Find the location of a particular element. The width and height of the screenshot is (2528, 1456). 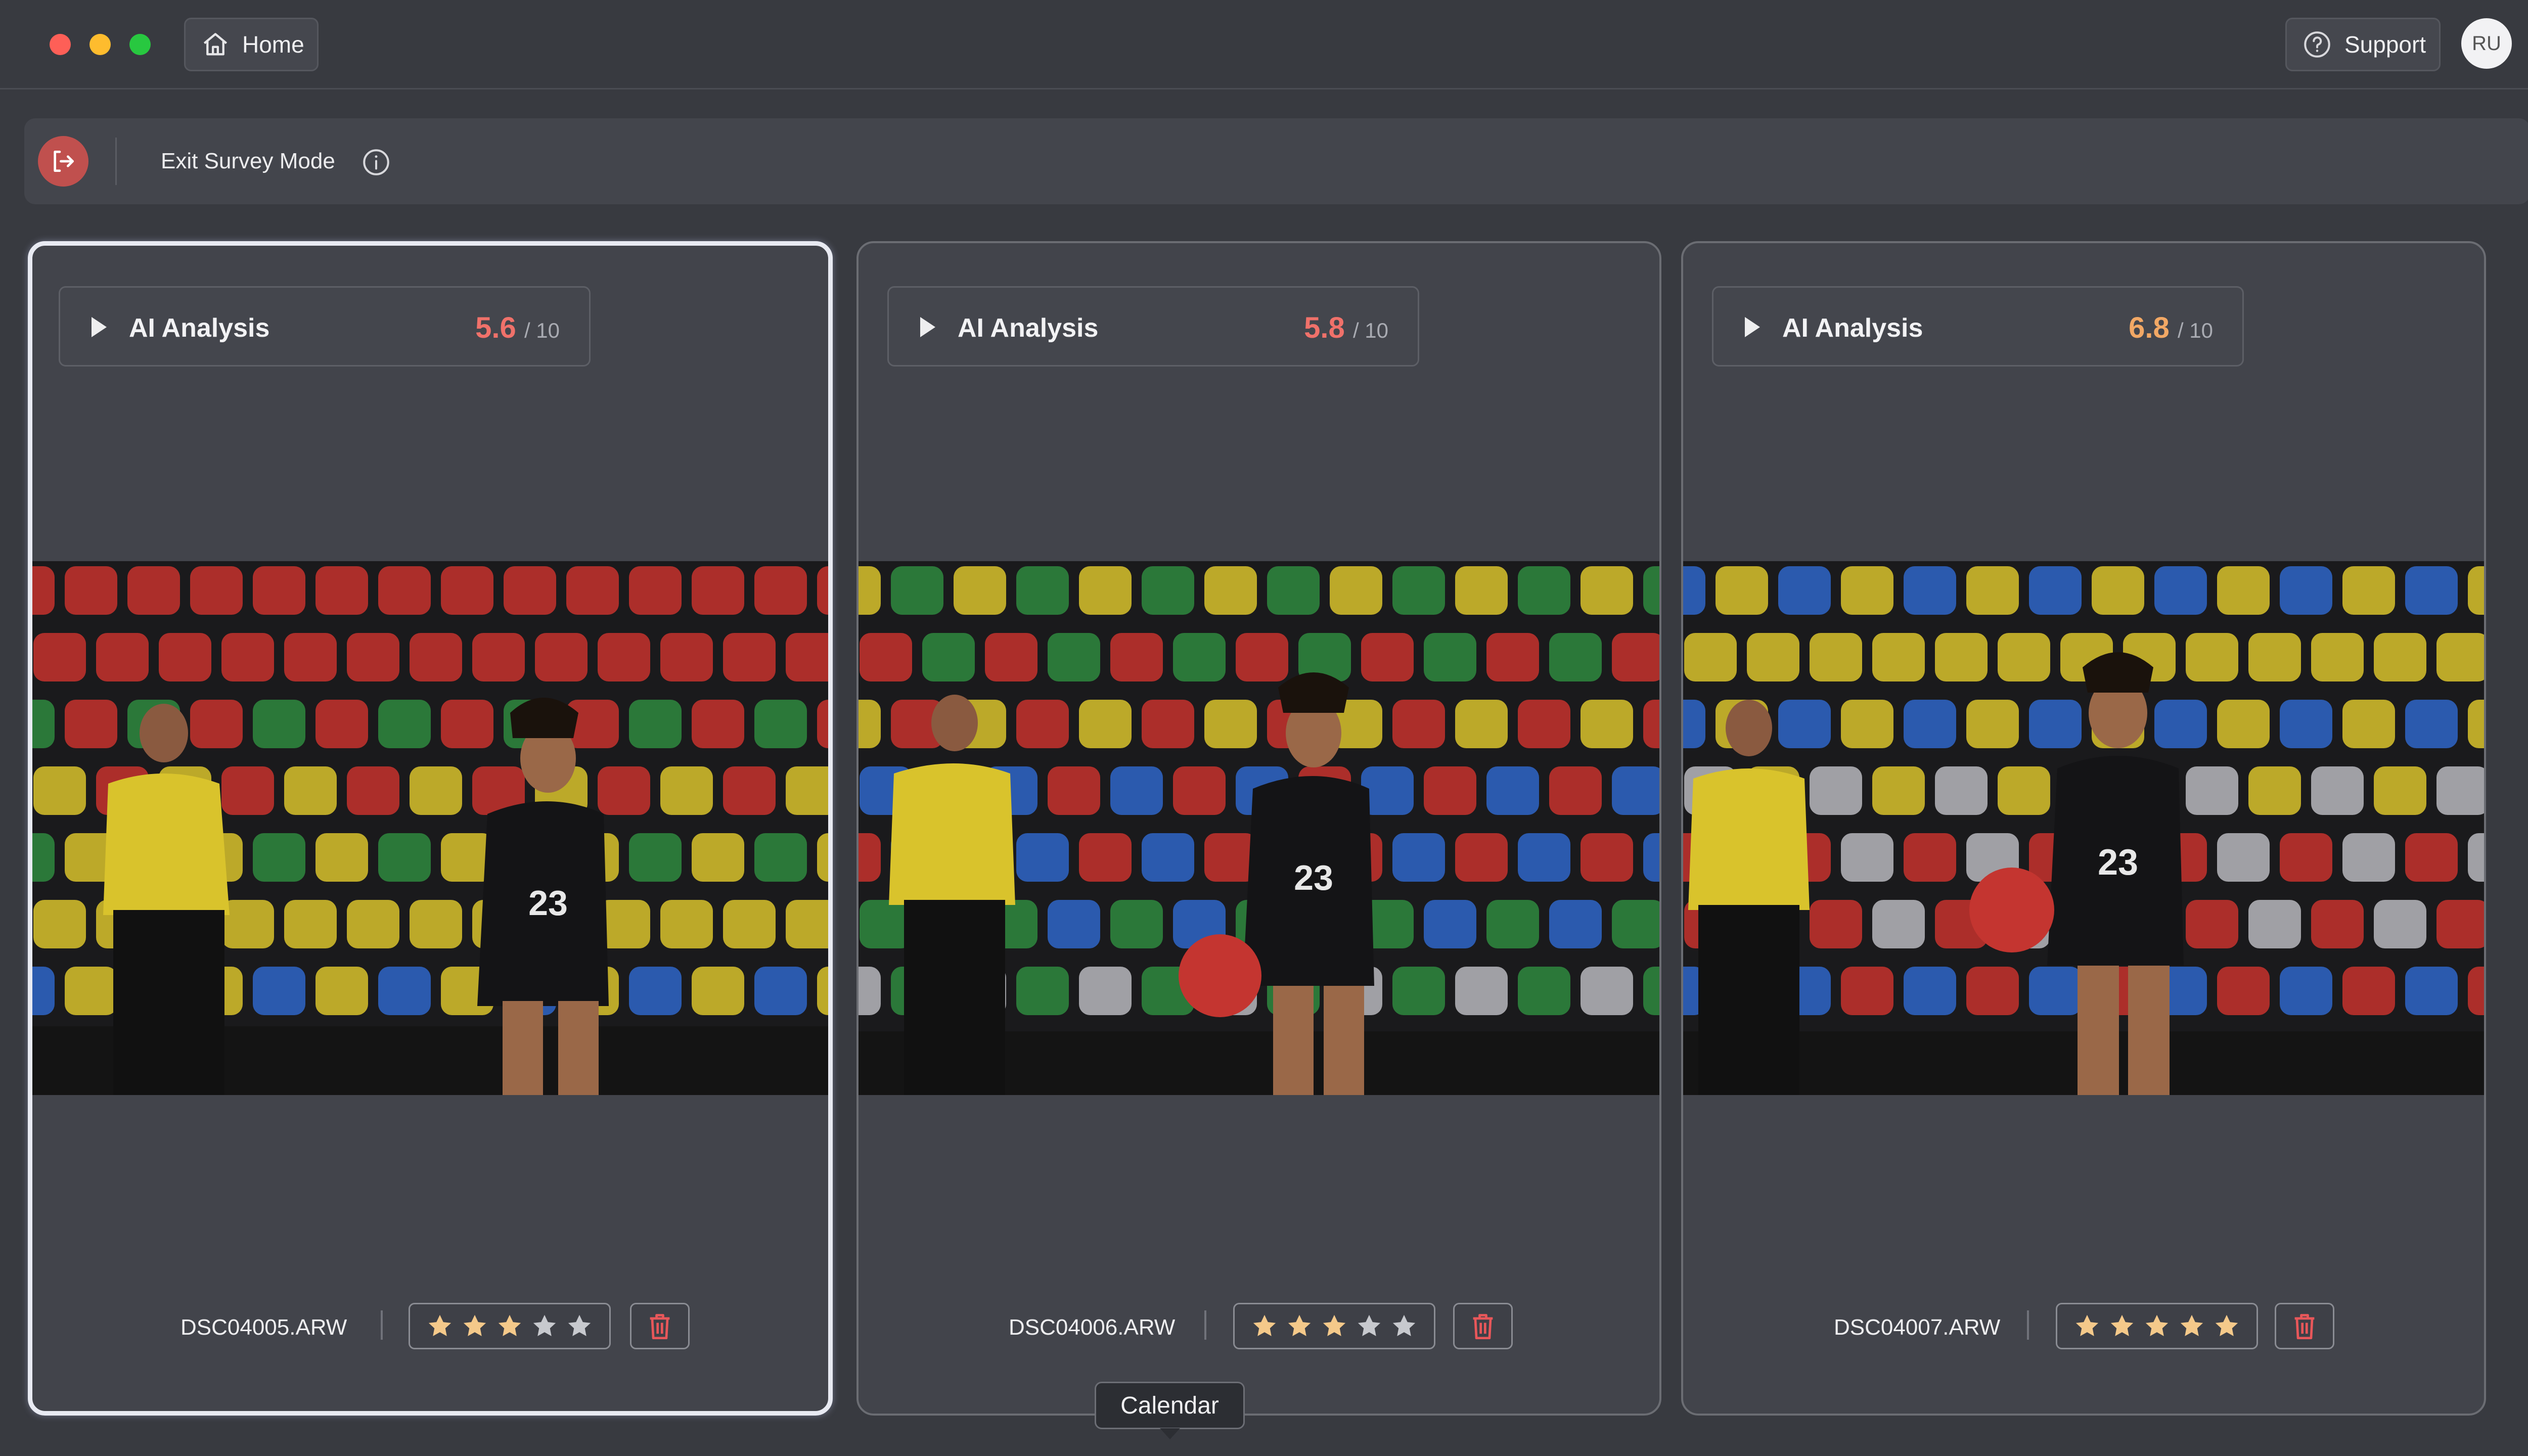

toolbar-divider is located at coordinates (116, 161).